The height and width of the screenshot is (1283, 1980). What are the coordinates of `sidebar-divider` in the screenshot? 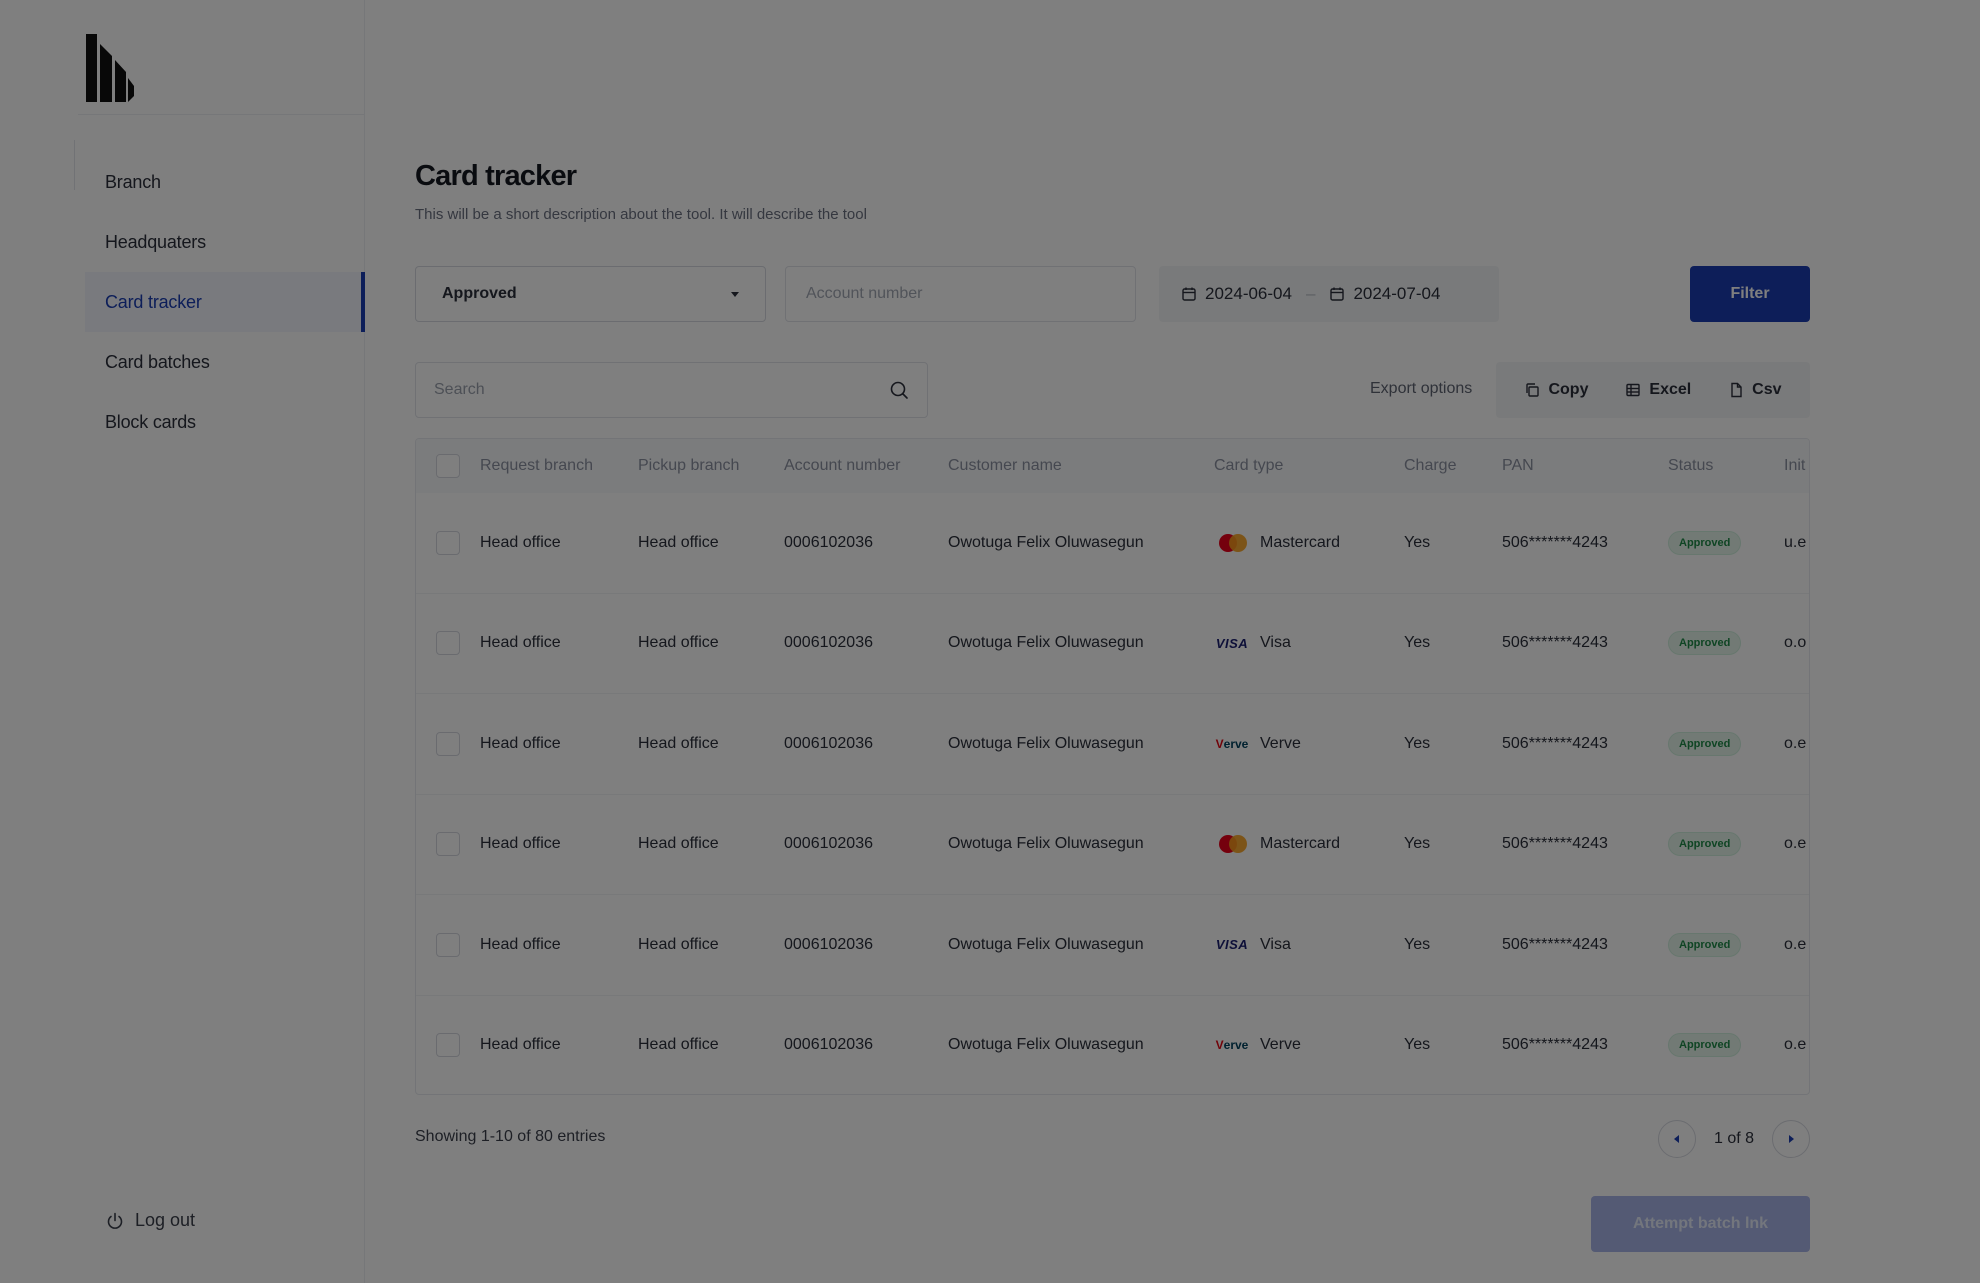 It's located at (221, 114).